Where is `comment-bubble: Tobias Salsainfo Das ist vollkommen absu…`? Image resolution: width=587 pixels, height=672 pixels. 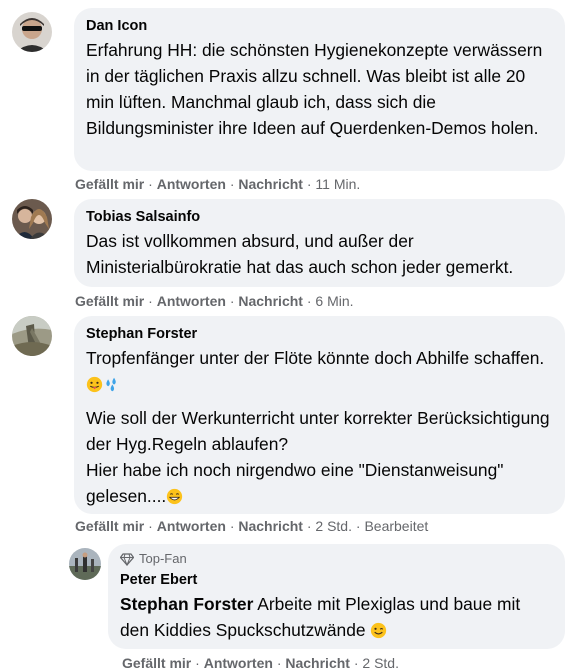
comment-bubble: Tobias Salsainfo Das ist vollkommen absu… is located at coordinates (319, 243).